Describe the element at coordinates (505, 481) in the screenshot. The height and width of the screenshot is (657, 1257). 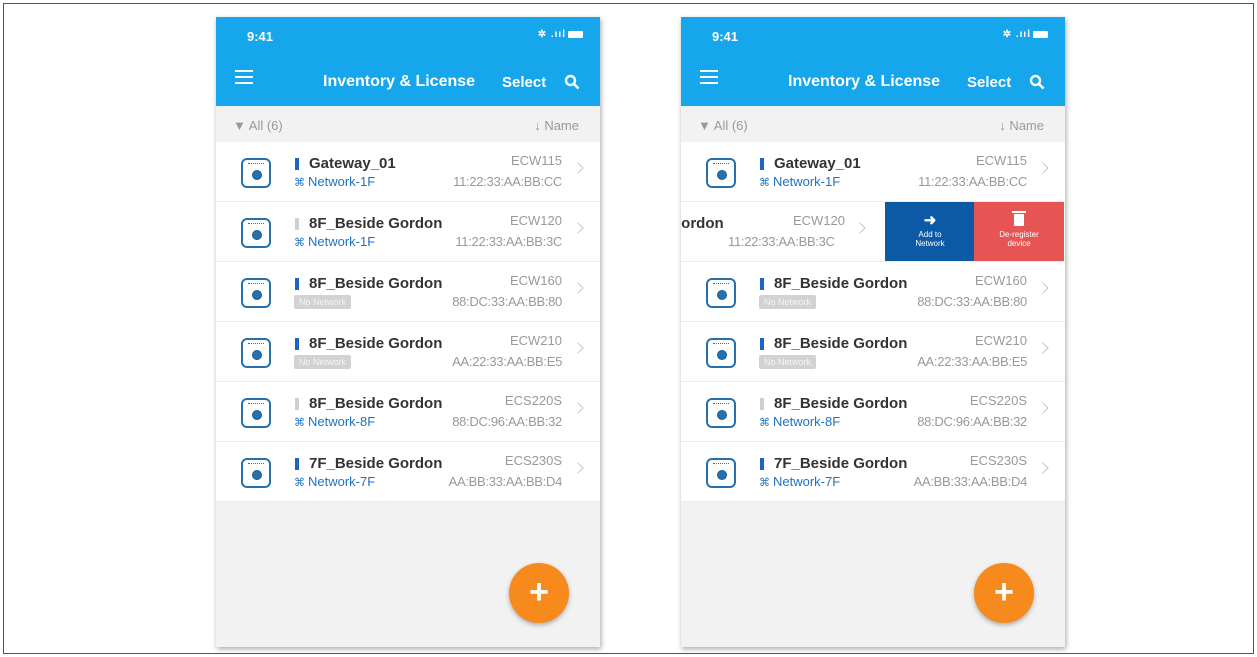
I see `device-mac: AA:BB:33:AA:BB:D4` at that location.